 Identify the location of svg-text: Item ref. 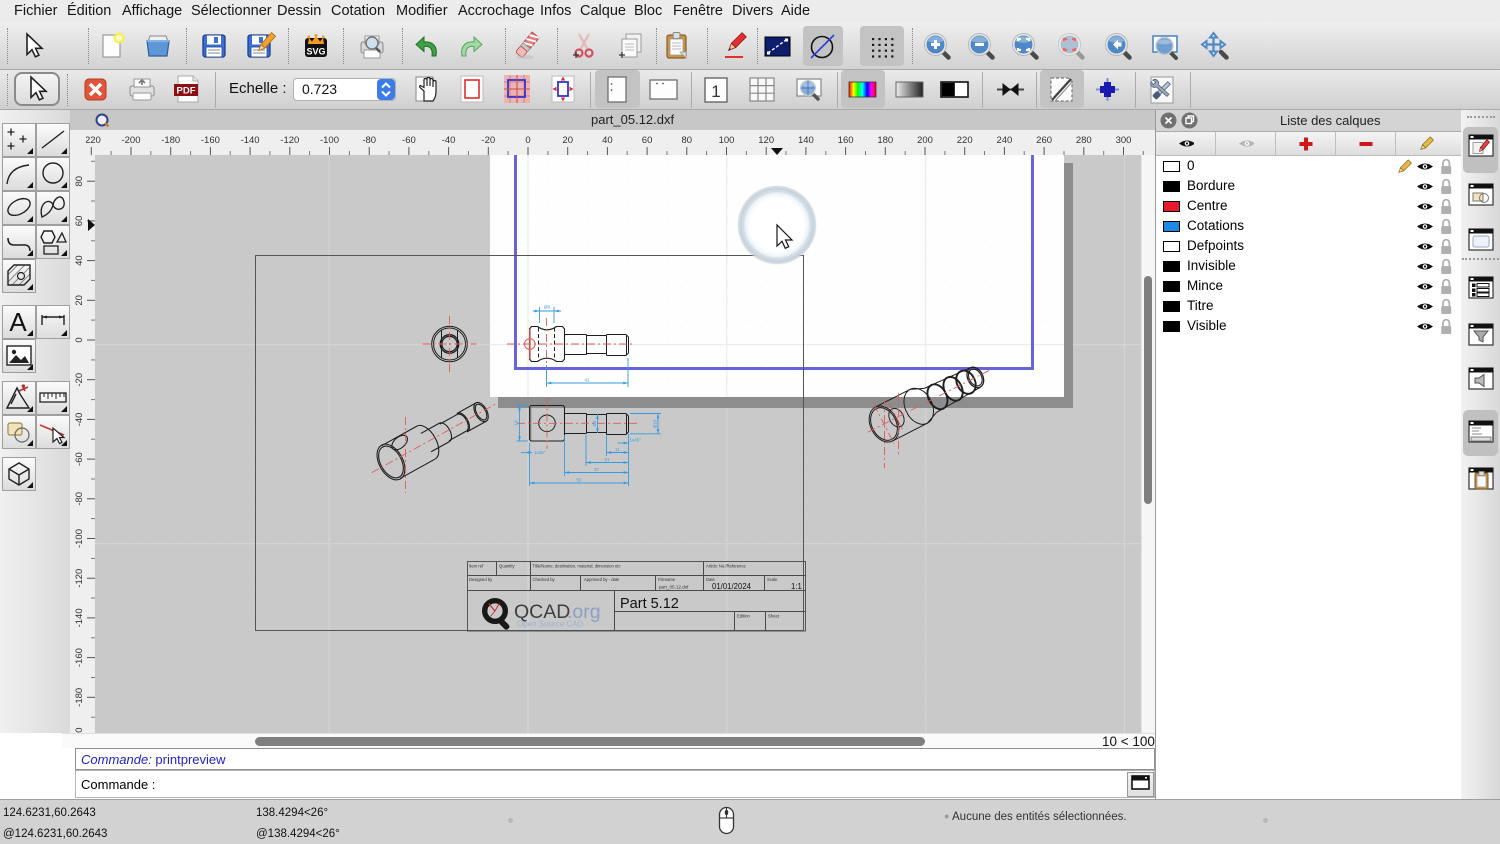
(476, 566).